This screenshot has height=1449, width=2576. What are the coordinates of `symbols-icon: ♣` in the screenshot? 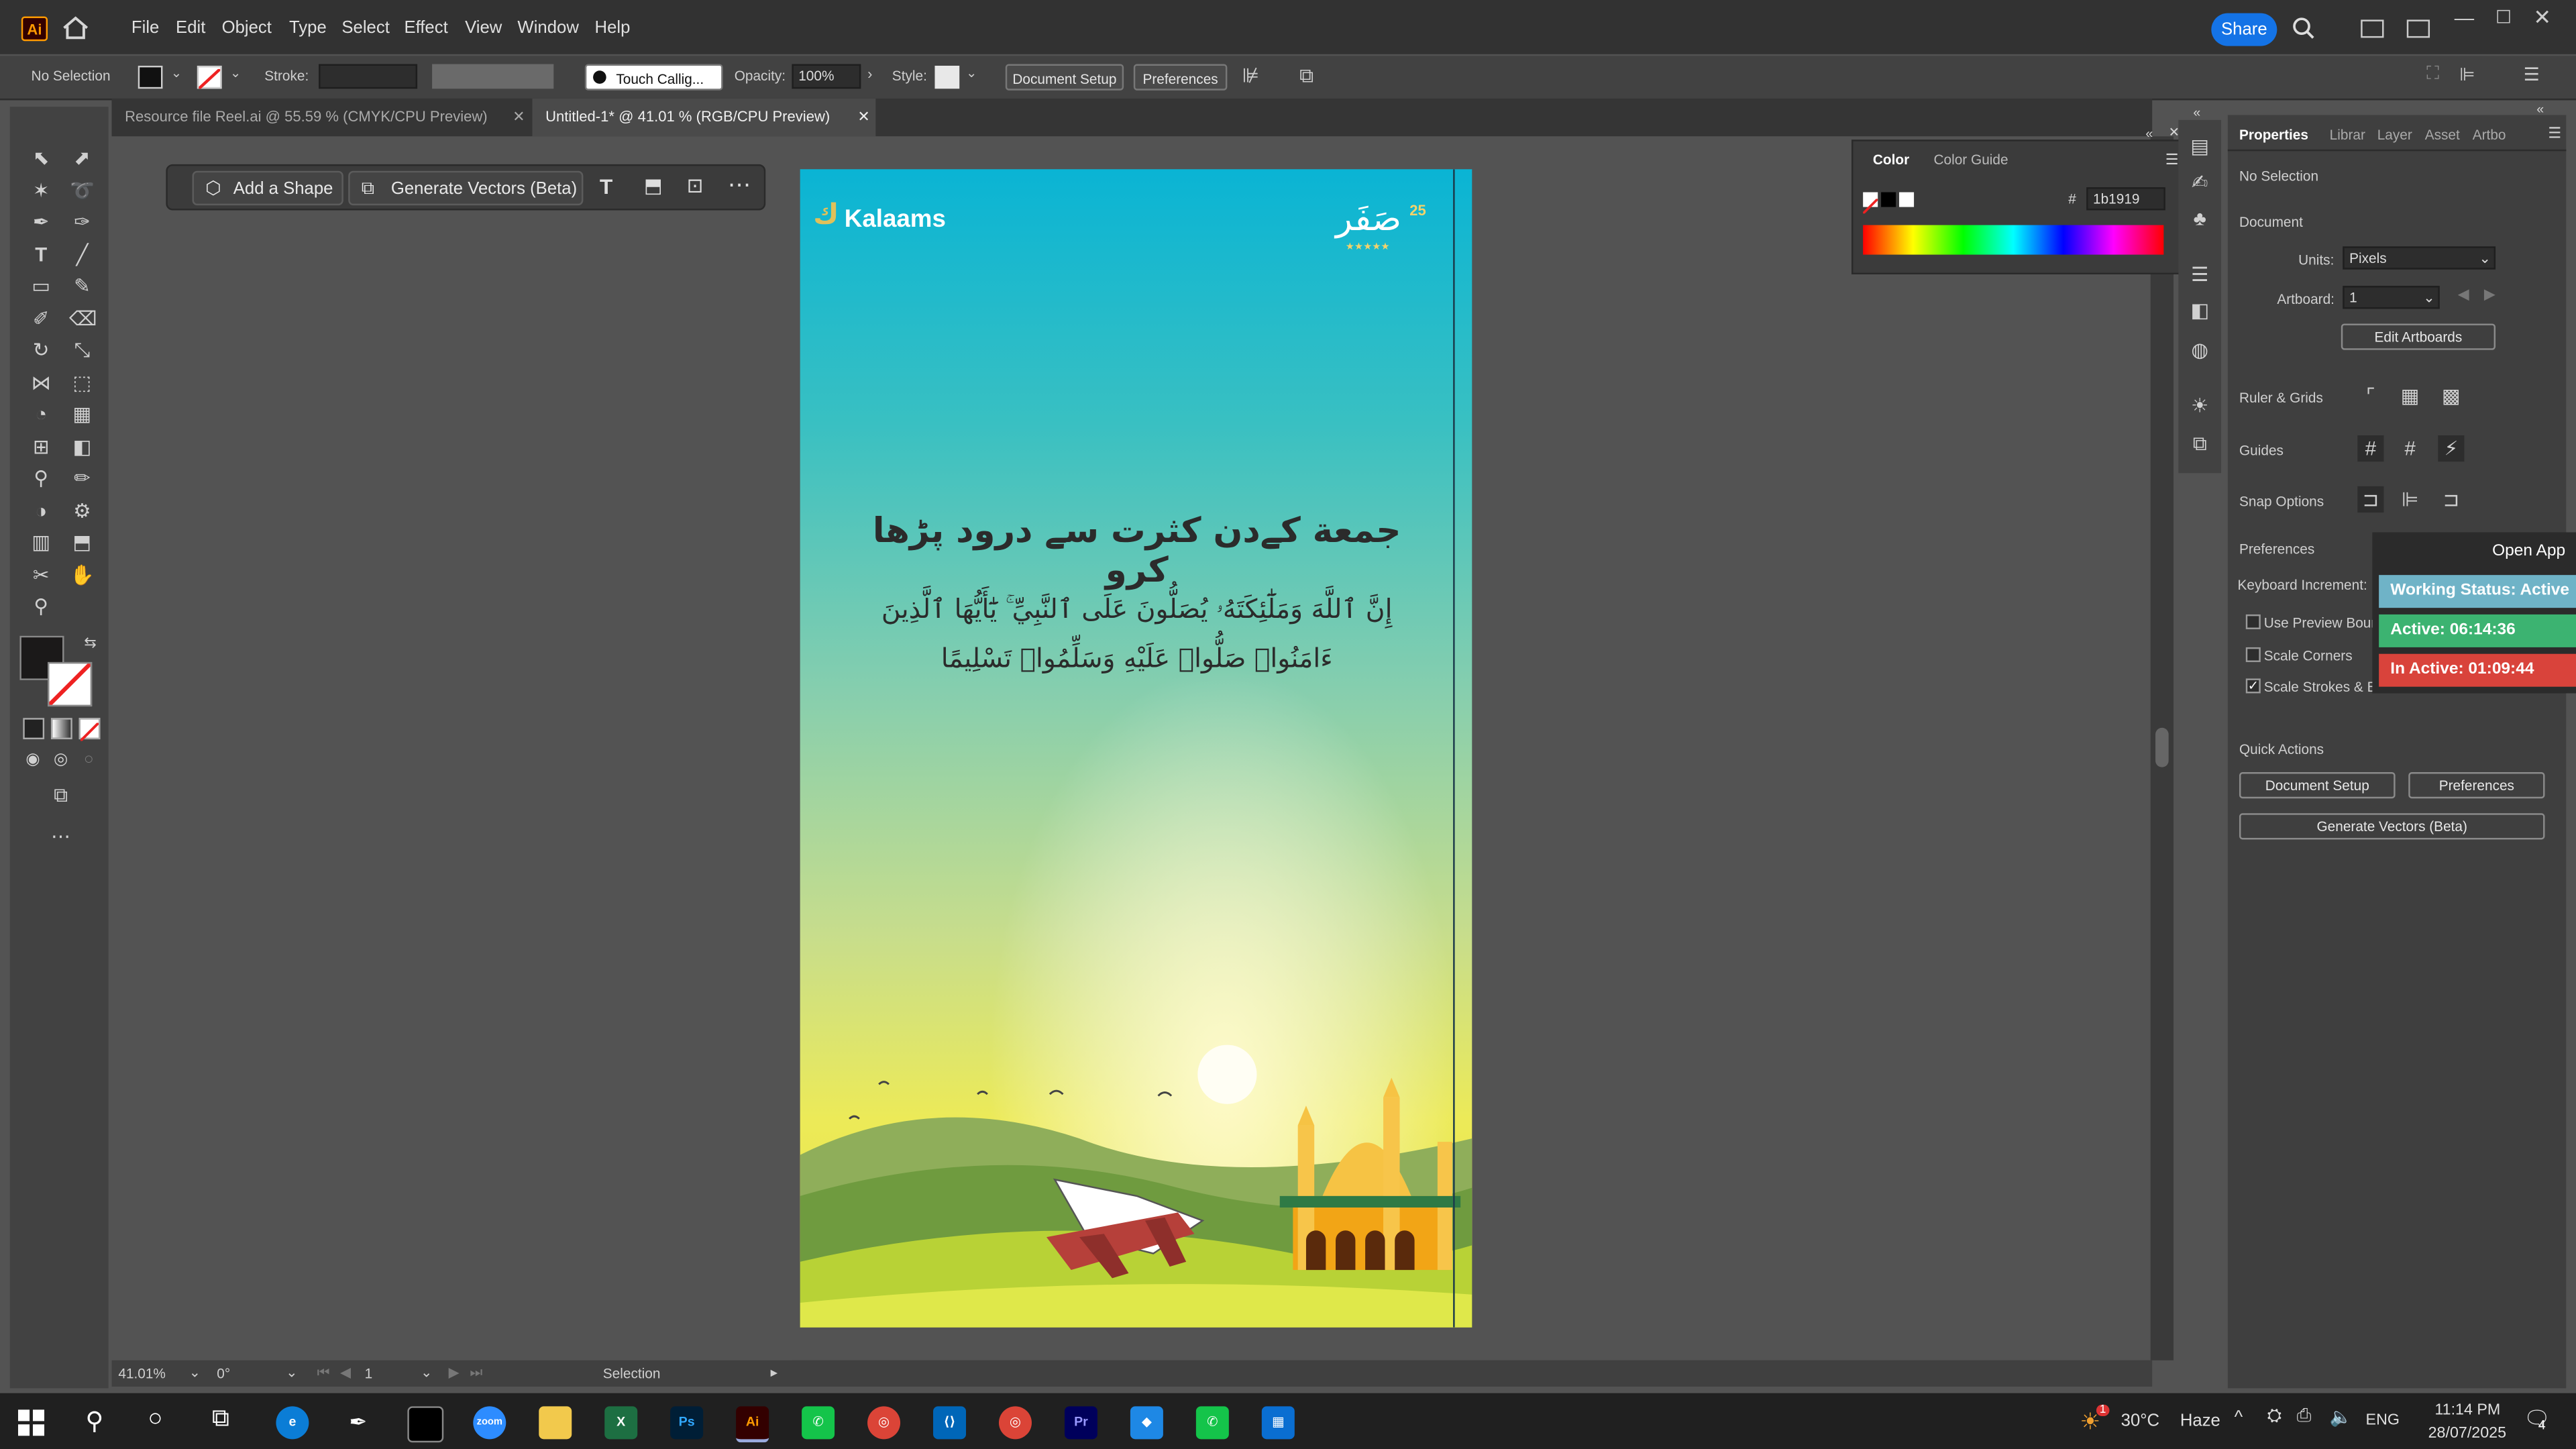 It's located at (2200, 218).